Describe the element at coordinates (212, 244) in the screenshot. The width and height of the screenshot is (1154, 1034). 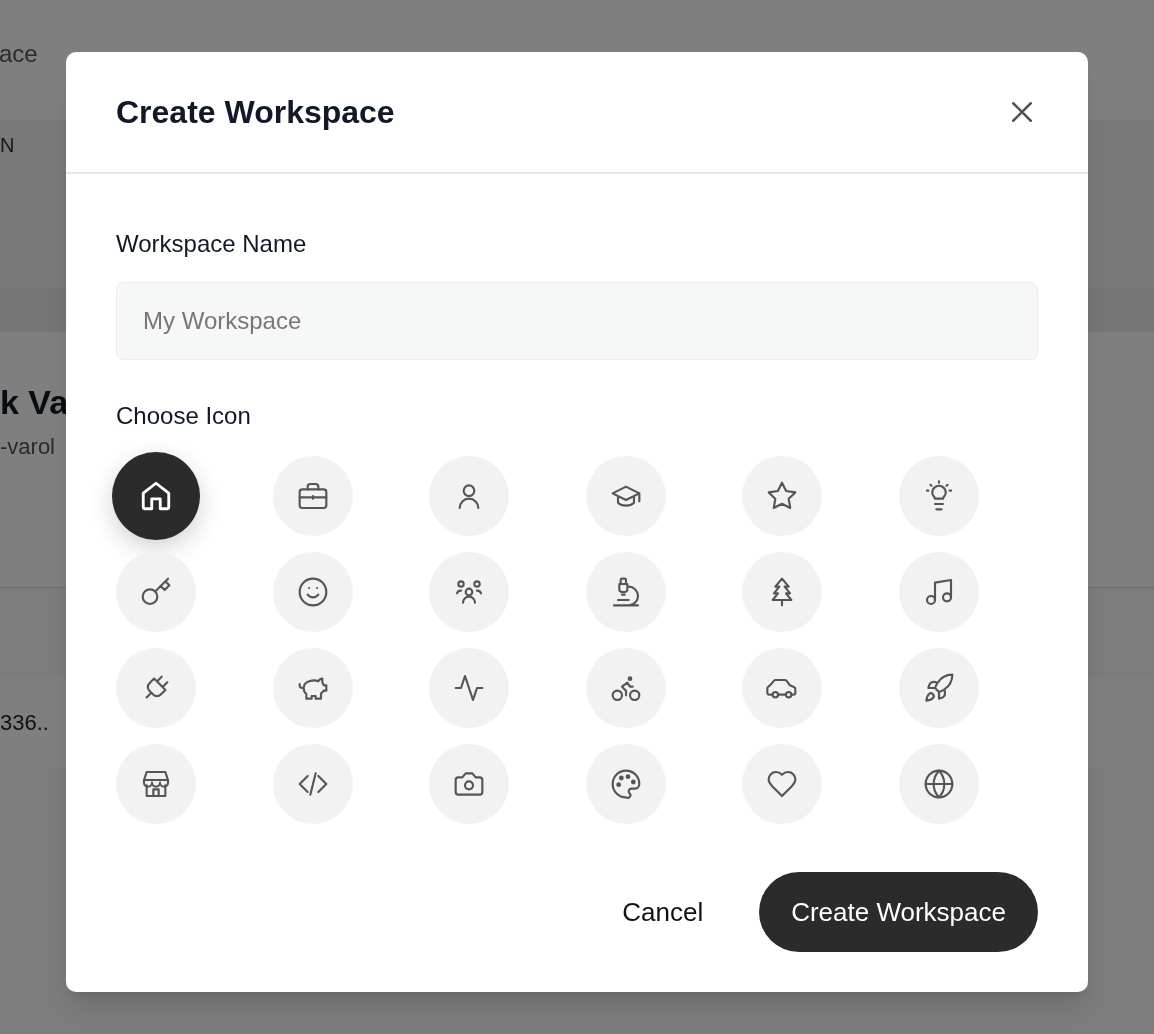
I see `field-label: Workspace Name` at that location.